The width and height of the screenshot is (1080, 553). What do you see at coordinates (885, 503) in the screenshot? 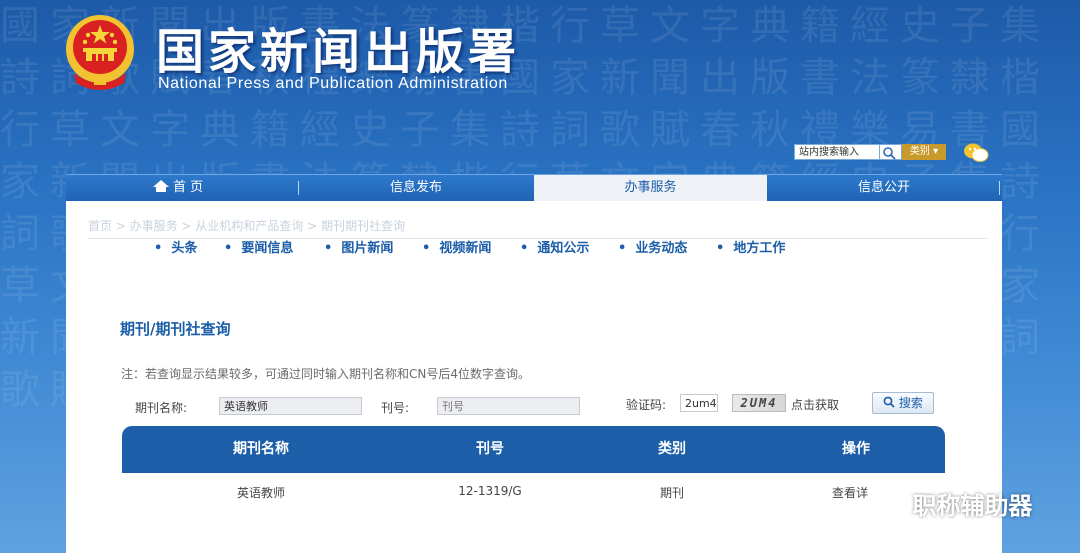
I see `wechat-logo-icon` at bounding box center [885, 503].